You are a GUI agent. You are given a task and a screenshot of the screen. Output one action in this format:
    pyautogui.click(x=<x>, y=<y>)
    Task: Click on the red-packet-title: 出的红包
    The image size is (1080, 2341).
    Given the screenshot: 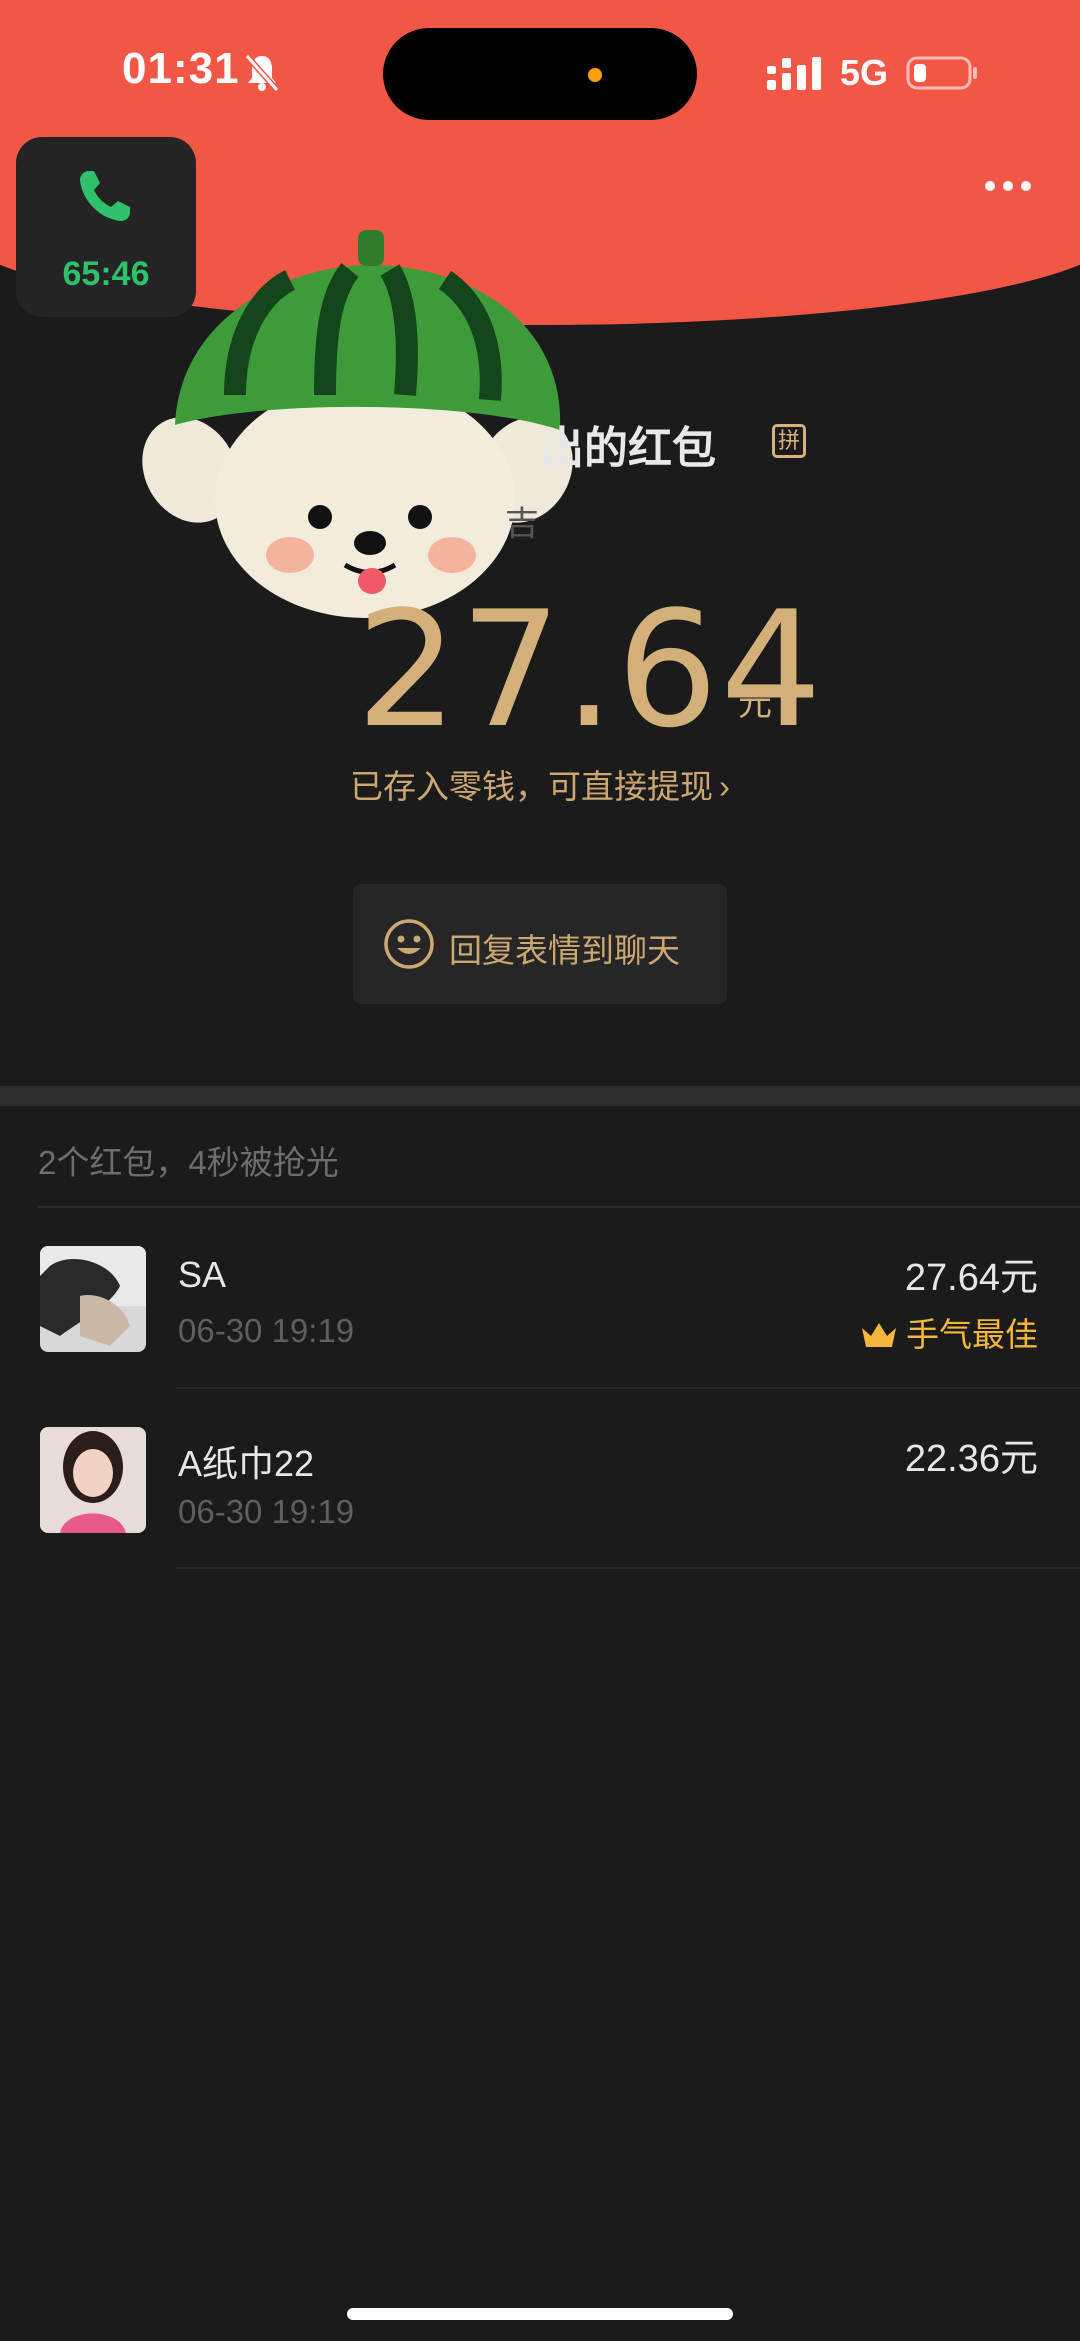 What is the action you would take?
    pyautogui.click(x=628, y=448)
    